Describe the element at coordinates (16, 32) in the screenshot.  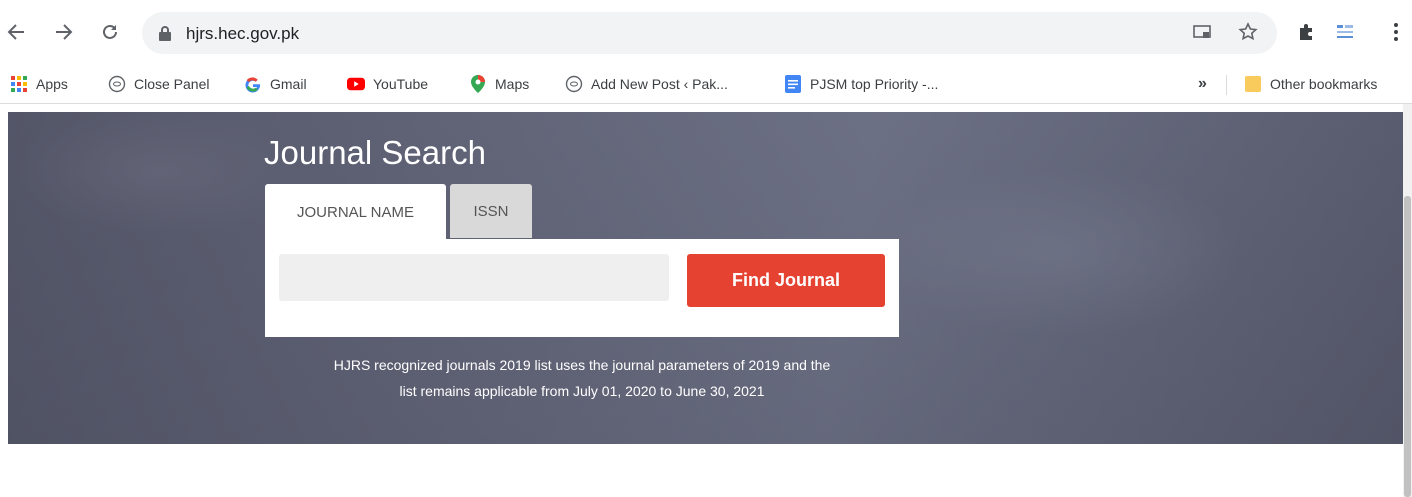
I see `back-arrow-icon` at that location.